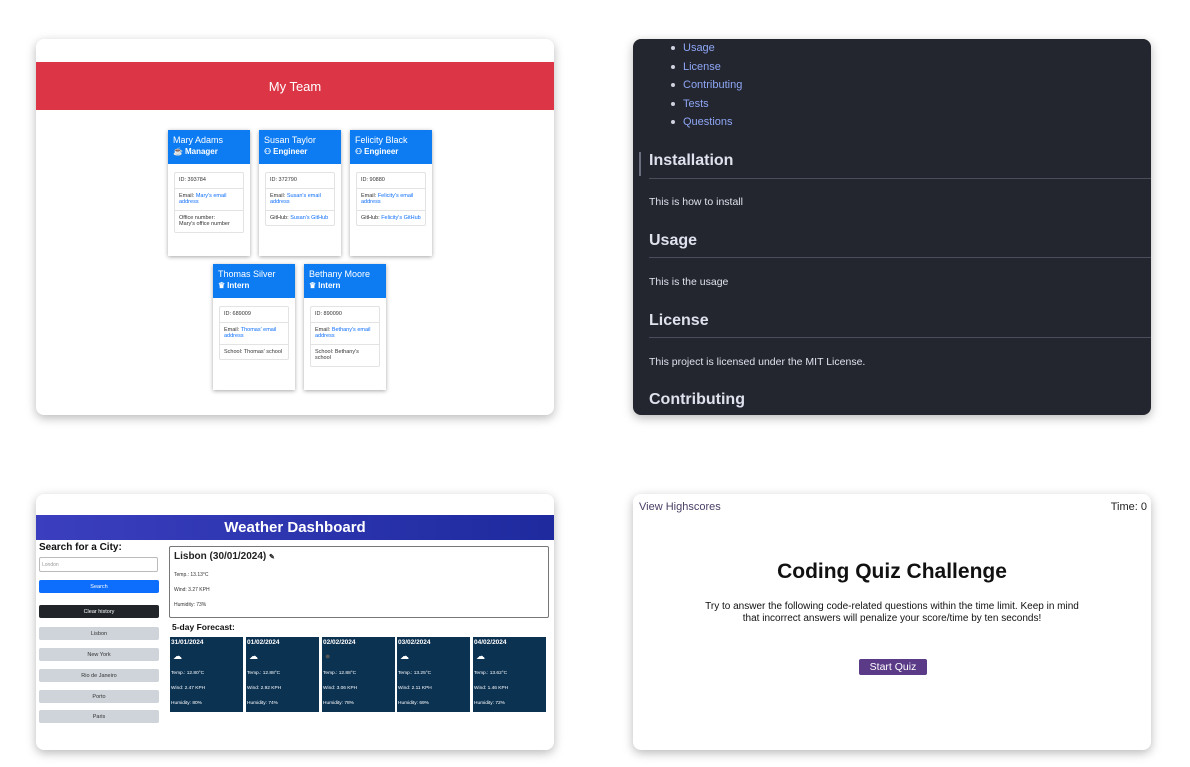  I want to click on office-label: Office number:, so click(197, 217).